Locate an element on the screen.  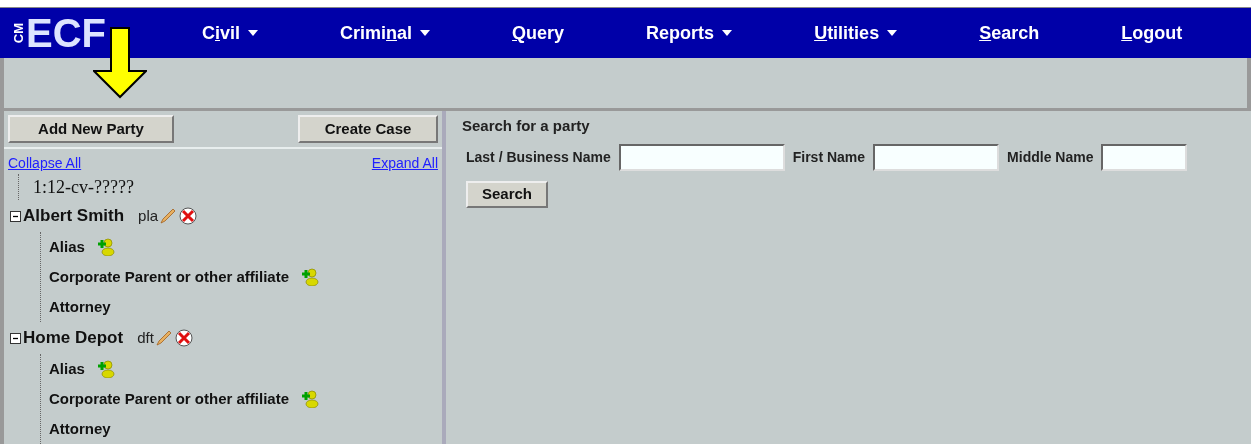
menu-item: Search is located at coordinates (1009, 33).